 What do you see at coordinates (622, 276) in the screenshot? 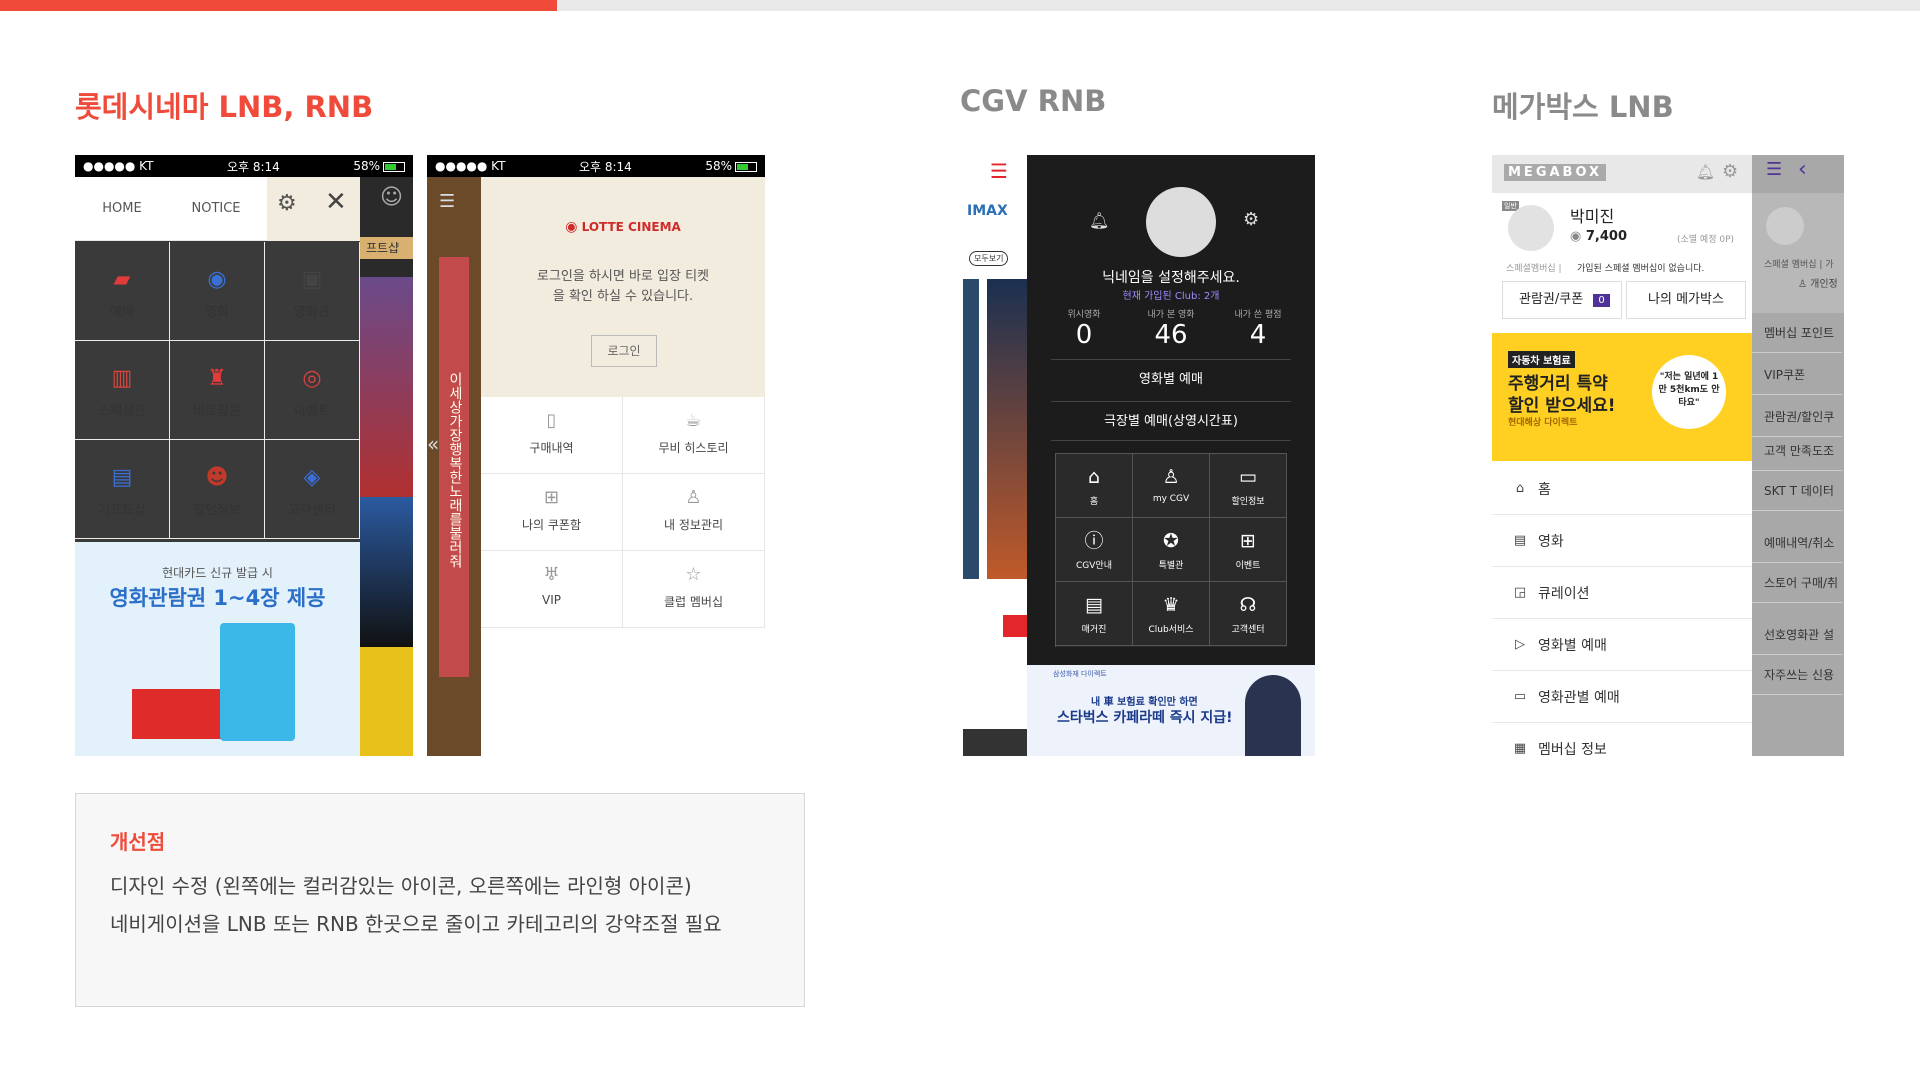
I see `login-message-1: 로그인을 하시면 바로 입장 티켓` at bounding box center [622, 276].